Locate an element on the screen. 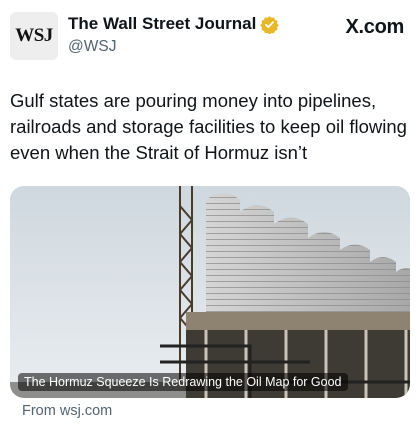 The width and height of the screenshot is (420, 434). avatar: WSJ is located at coordinates (34, 36).